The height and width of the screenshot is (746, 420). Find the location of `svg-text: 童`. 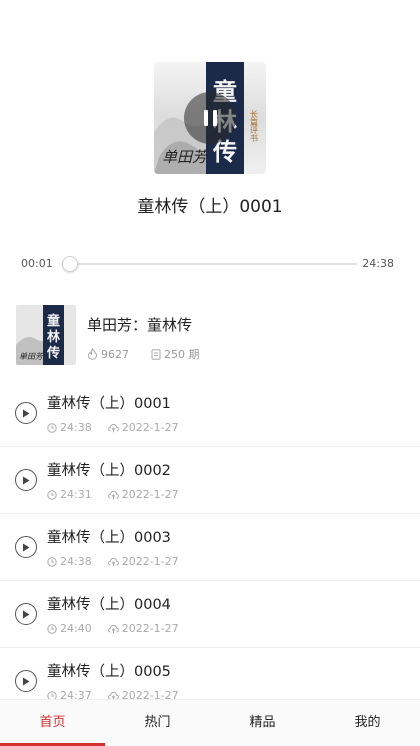

svg-text: 童 is located at coordinates (53, 321).